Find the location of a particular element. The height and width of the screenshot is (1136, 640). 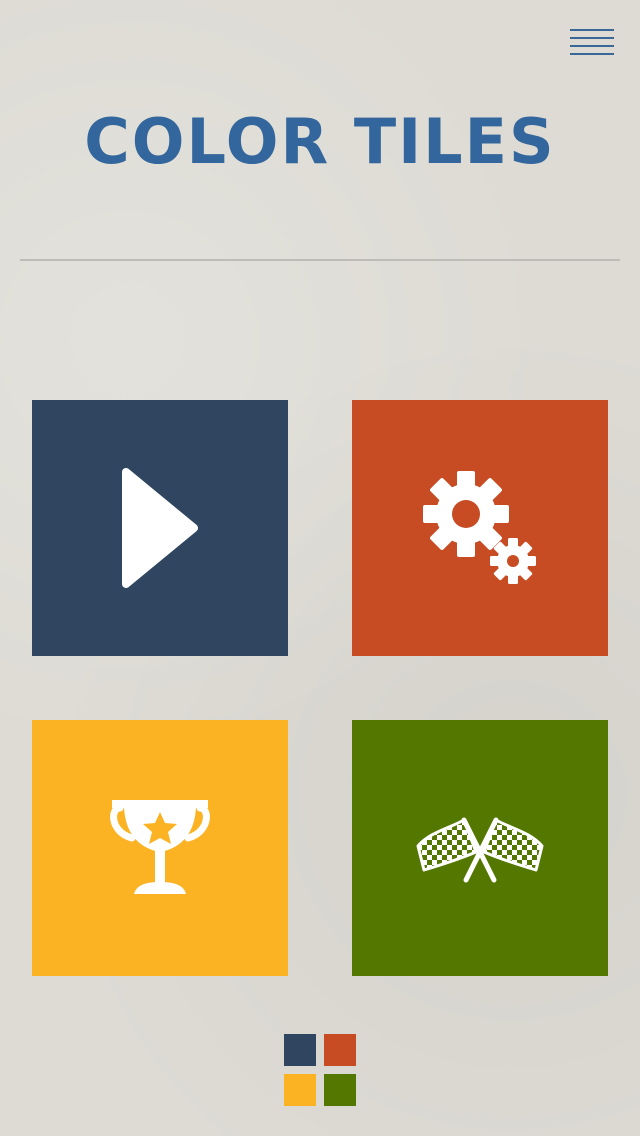

play-icon is located at coordinates (160, 528).